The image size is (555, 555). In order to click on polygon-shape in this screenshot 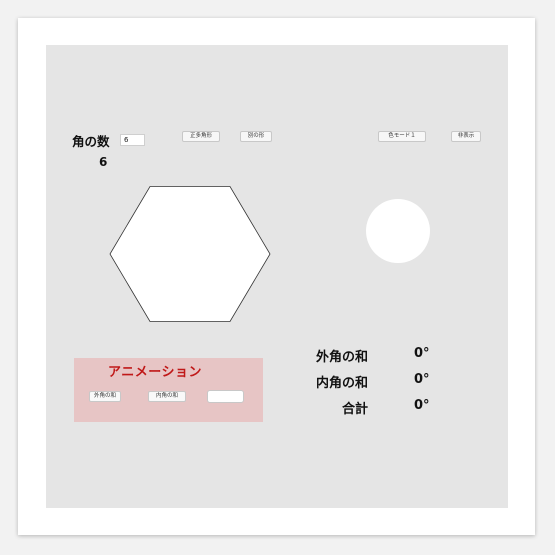, I will do `click(190, 254)`.